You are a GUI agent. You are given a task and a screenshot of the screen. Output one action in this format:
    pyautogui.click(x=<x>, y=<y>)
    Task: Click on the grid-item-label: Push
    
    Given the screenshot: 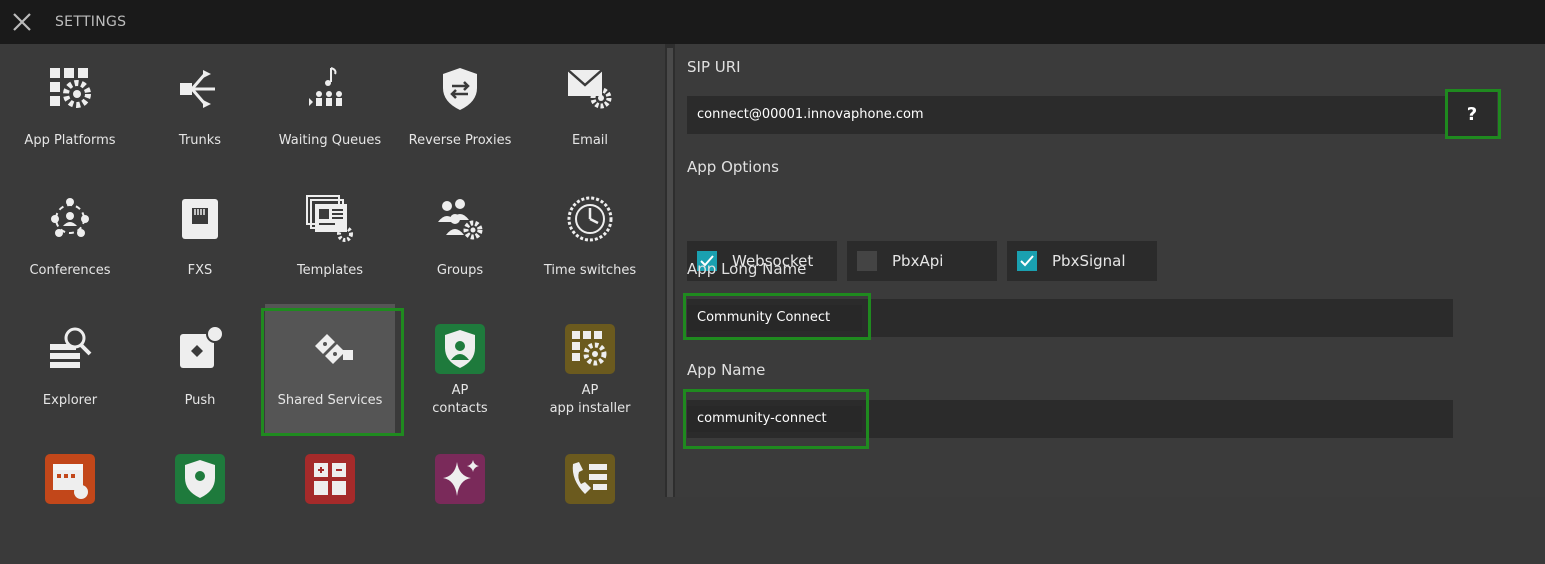 What is the action you would take?
    pyautogui.click(x=200, y=400)
    